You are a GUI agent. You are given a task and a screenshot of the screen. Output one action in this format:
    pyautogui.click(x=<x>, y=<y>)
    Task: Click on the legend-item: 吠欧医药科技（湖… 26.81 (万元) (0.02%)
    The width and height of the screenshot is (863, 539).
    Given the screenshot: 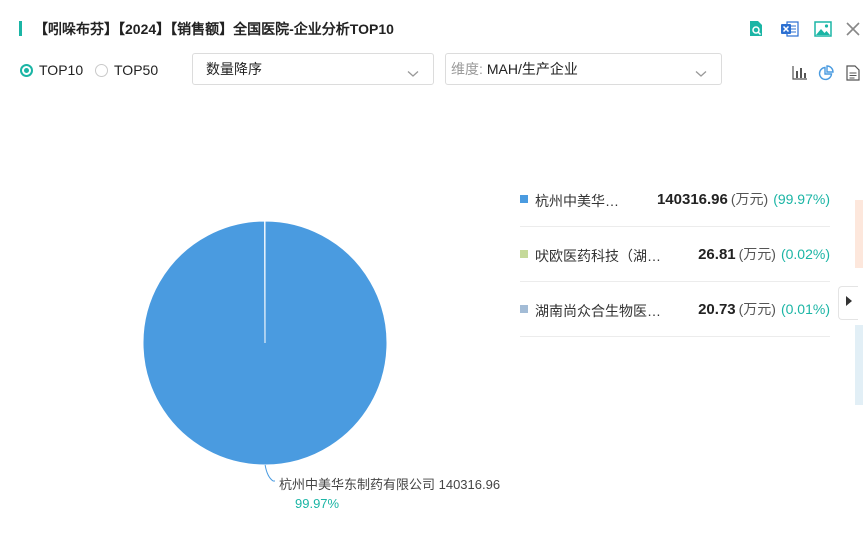 What is the action you would take?
    pyautogui.click(x=675, y=254)
    